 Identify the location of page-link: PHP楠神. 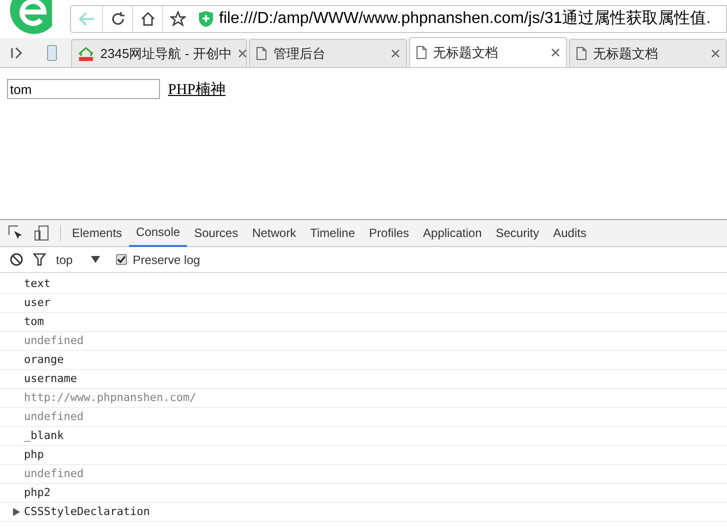
(197, 90).